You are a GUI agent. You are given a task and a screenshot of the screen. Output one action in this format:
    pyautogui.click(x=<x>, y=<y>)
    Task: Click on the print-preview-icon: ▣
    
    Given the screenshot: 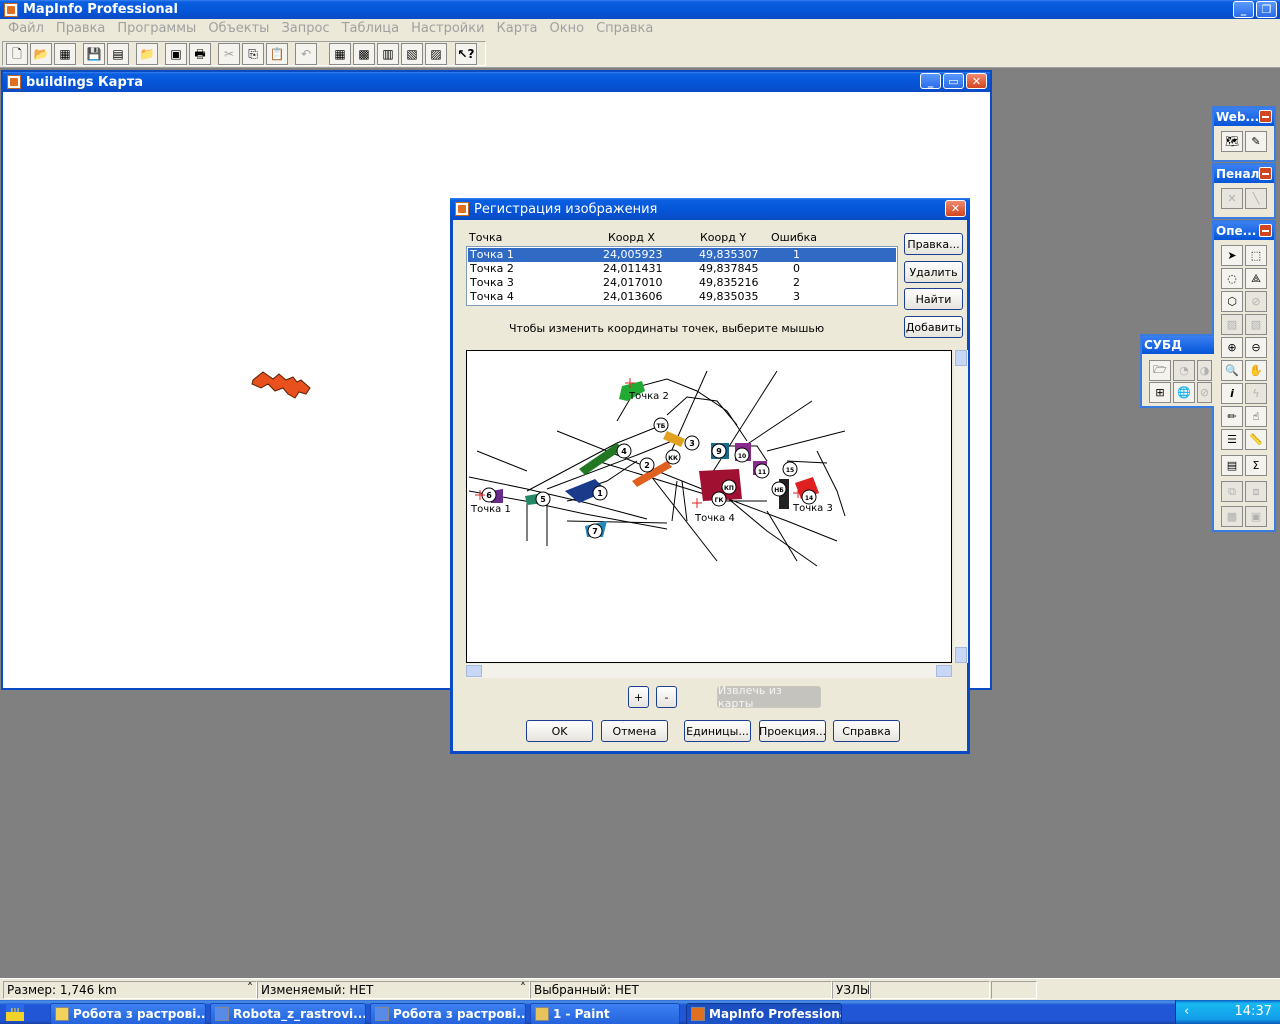 What is the action you would take?
    pyautogui.click(x=176, y=54)
    